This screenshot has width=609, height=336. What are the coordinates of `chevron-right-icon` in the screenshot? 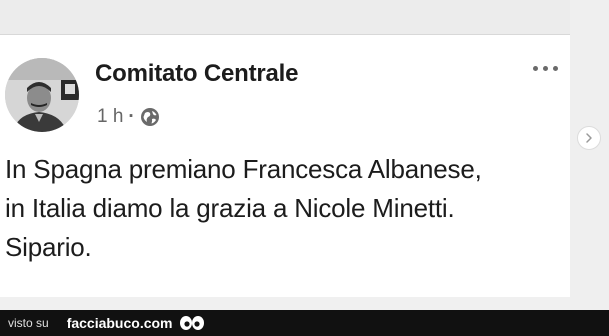 It's located at (589, 138).